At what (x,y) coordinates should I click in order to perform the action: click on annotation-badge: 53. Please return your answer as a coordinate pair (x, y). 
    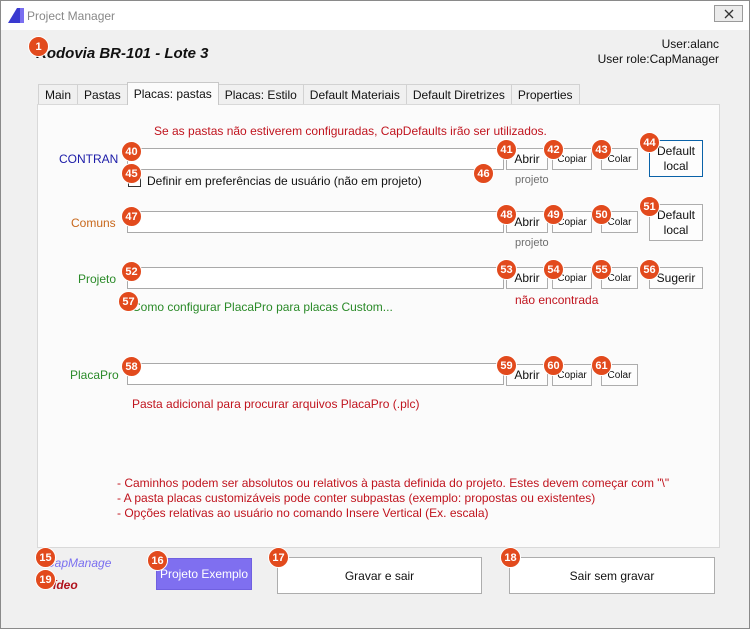
    Looking at the image, I should click on (506, 269).